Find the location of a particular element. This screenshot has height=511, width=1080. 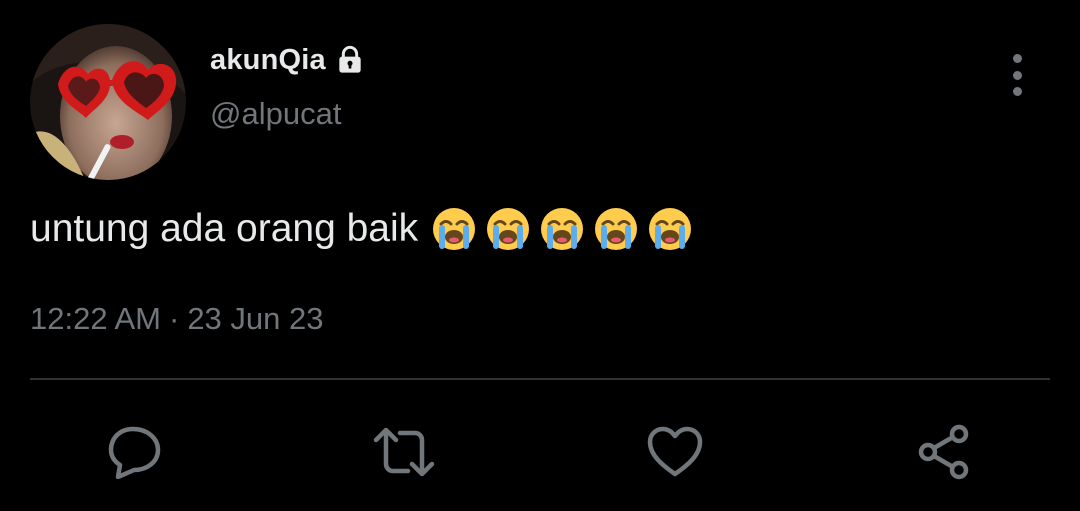

heart-icon is located at coordinates (675, 452).